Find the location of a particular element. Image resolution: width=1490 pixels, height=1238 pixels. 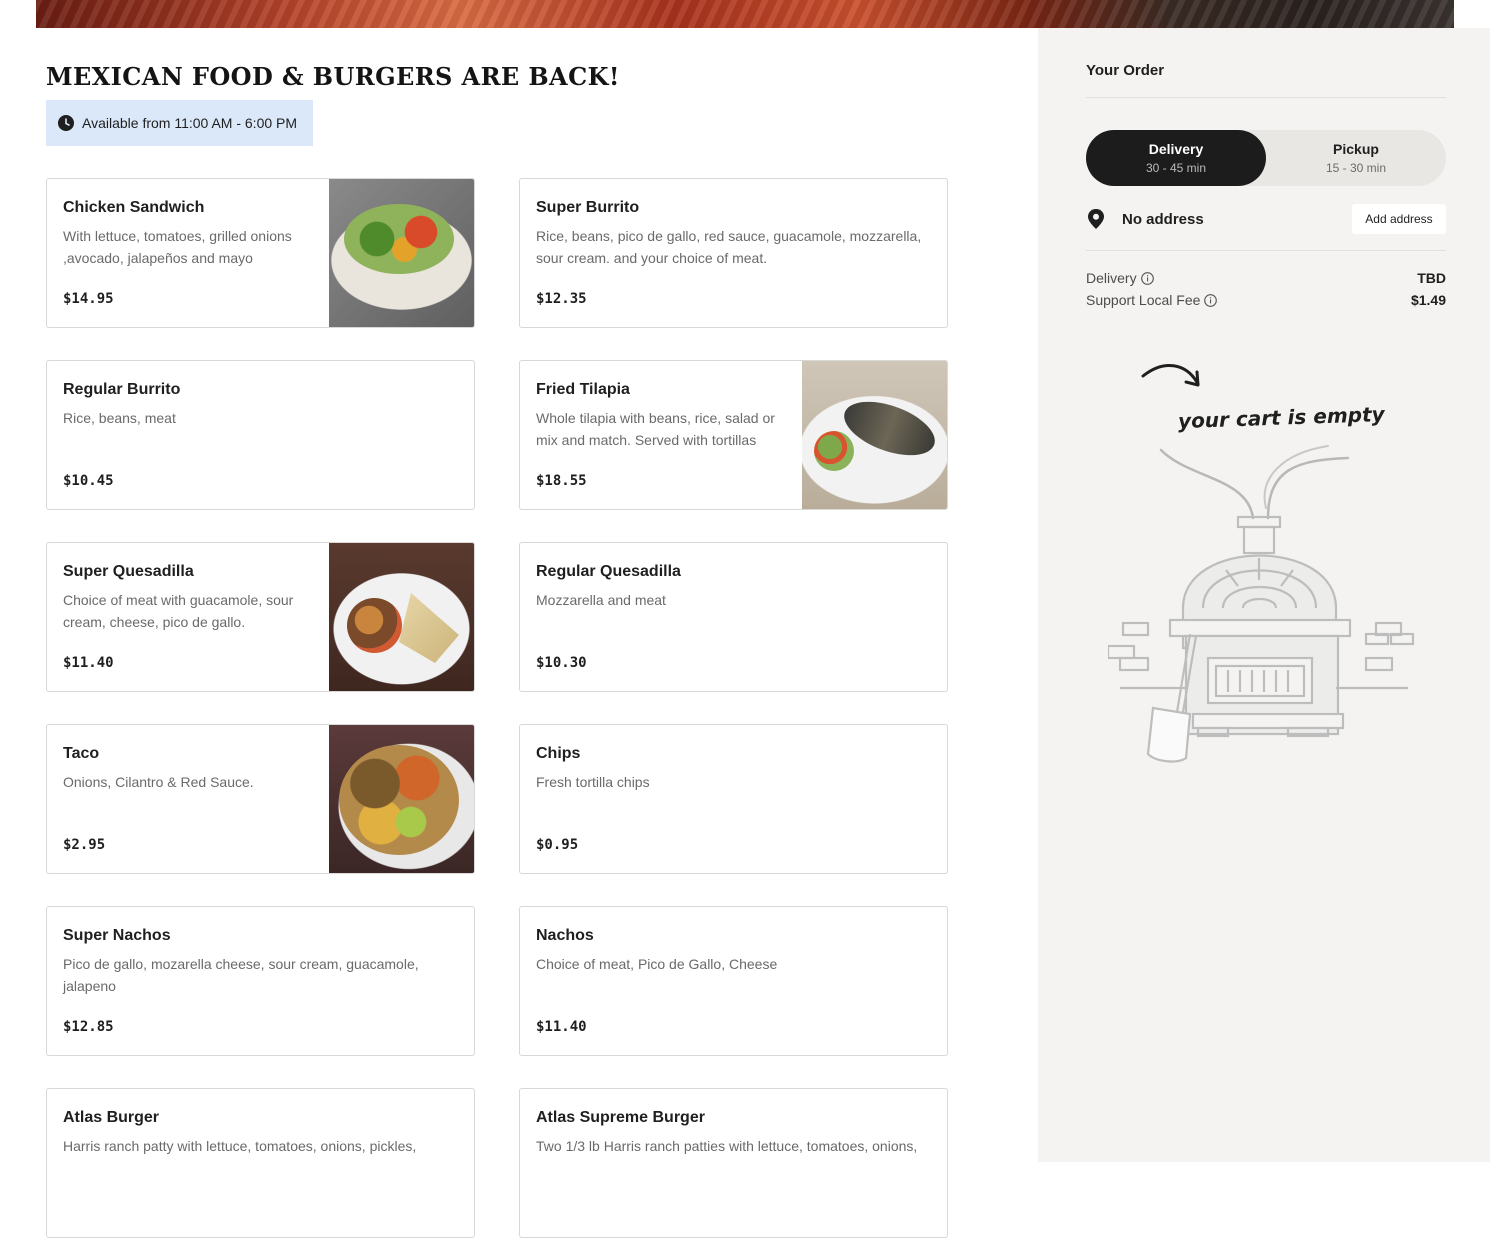

menu-item-price: $12.35 is located at coordinates (561, 299).